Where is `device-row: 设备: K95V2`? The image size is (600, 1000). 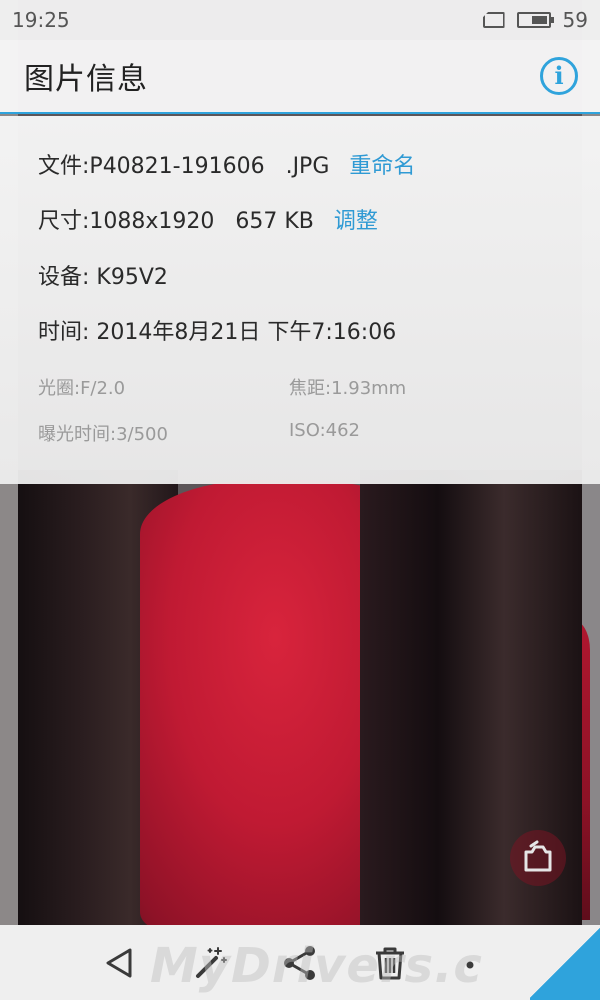 device-row: 设备: K95V2 is located at coordinates (103, 277).